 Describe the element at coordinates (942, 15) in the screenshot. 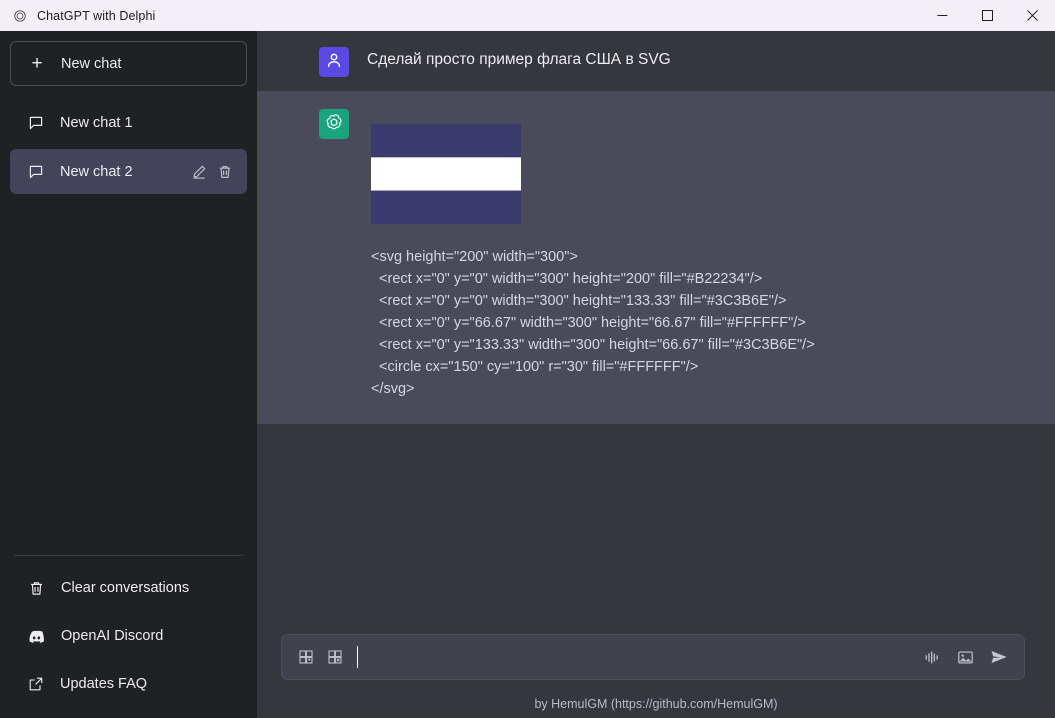

I see `minimize-button` at that location.